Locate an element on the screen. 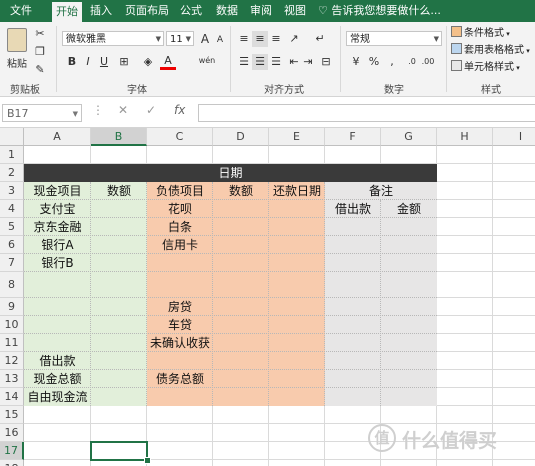 This screenshot has width=535, height=466. row-header-17: 17 is located at coordinates (12, 451).